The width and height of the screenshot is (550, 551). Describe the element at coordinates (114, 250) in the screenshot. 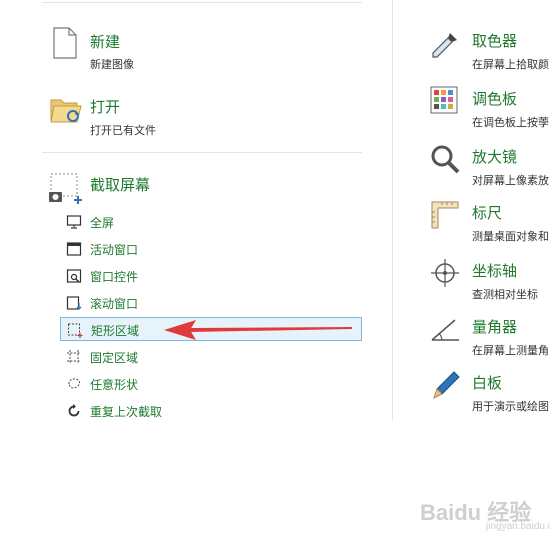

I see `capture-item-label: 活动窗口` at that location.